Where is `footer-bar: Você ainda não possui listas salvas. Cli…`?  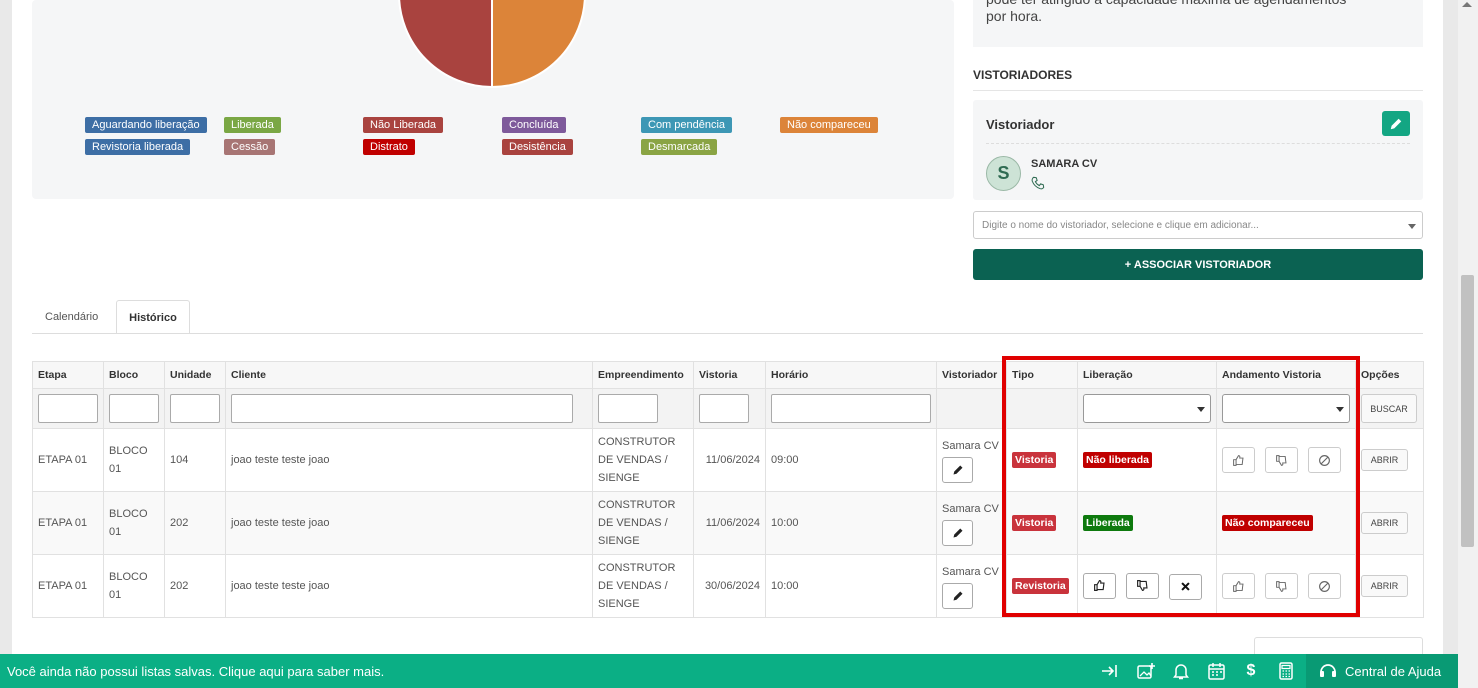 footer-bar: Você ainda não possui listas salvas. Cli… is located at coordinates (729, 671).